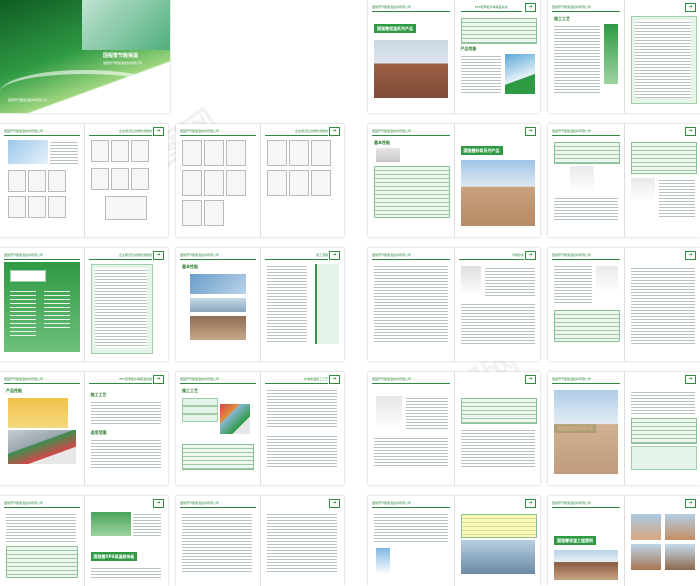 The image size is (700, 586). What do you see at coordinates (85, 56) in the screenshot?
I see `cover-spread: 国程雪节能保温 国强雪节能保温建材有限公司 国强雪节能保温建材有限公司` at bounding box center [85, 56].